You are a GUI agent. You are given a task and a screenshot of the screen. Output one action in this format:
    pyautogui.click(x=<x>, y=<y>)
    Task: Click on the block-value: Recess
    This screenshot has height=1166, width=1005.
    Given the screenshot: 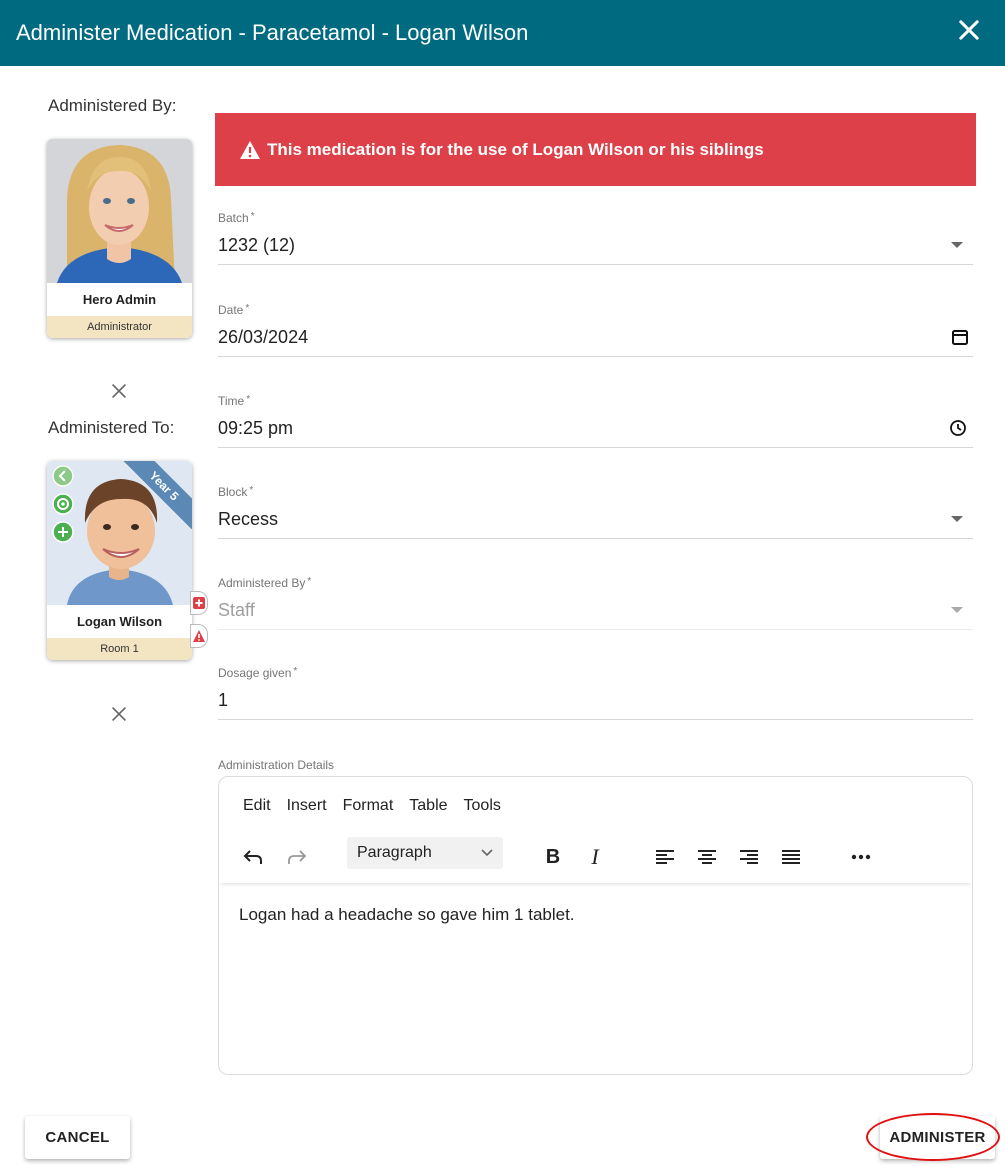 What is the action you would take?
    pyautogui.click(x=248, y=518)
    